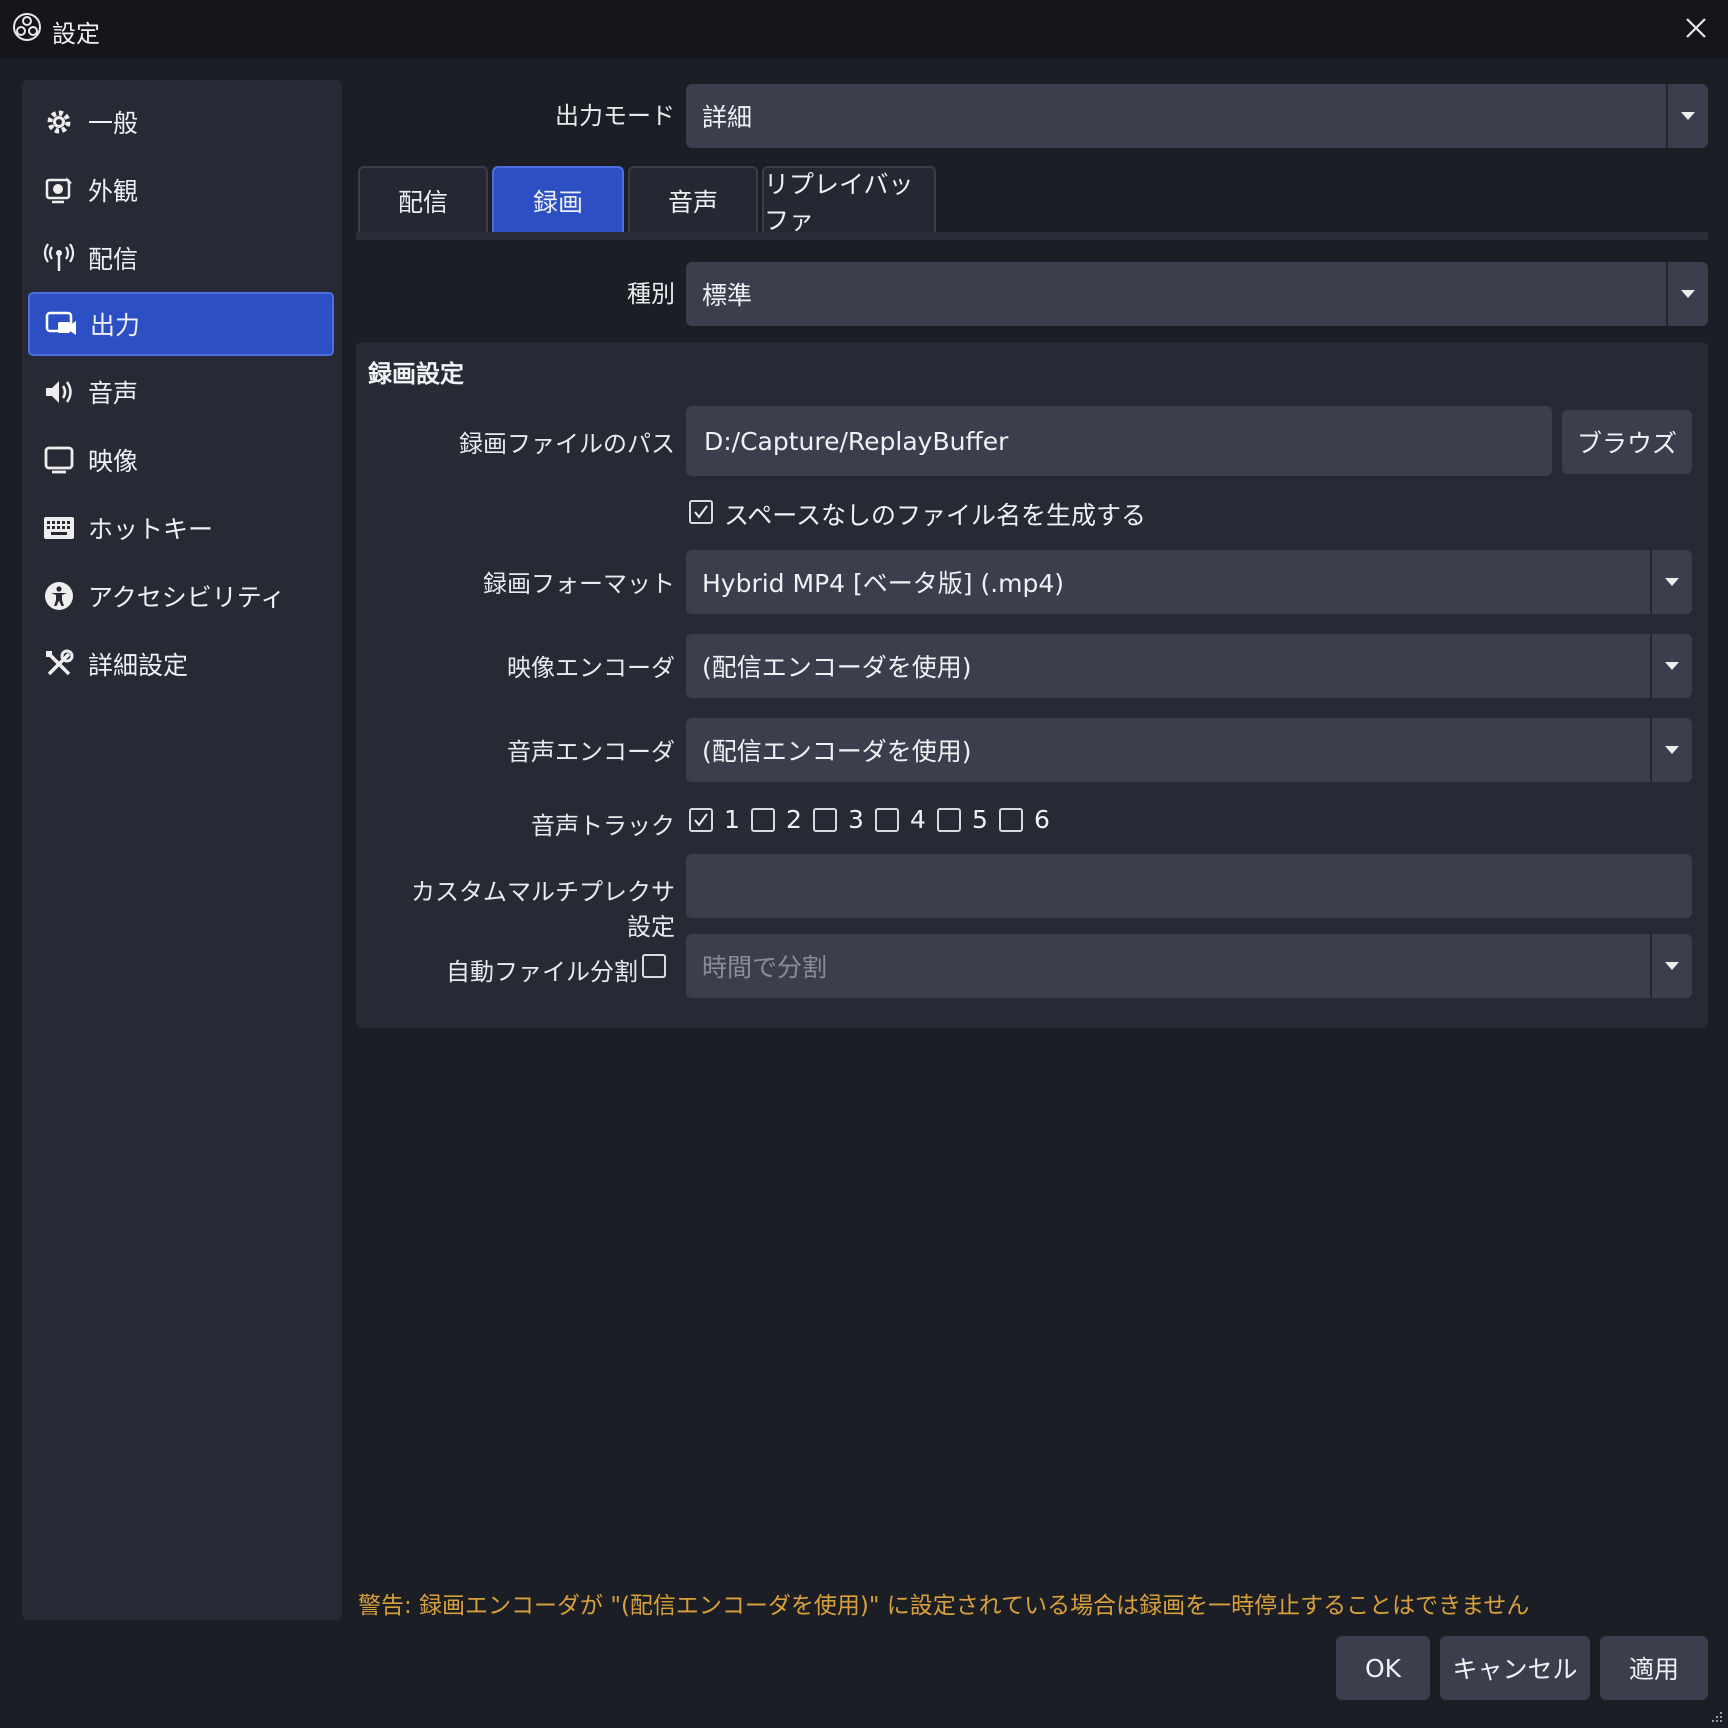 This screenshot has width=1728, height=1728. What do you see at coordinates (59, 528) in the screenshot?
I see `keyboard-icon` at bounding box center [59, 528].